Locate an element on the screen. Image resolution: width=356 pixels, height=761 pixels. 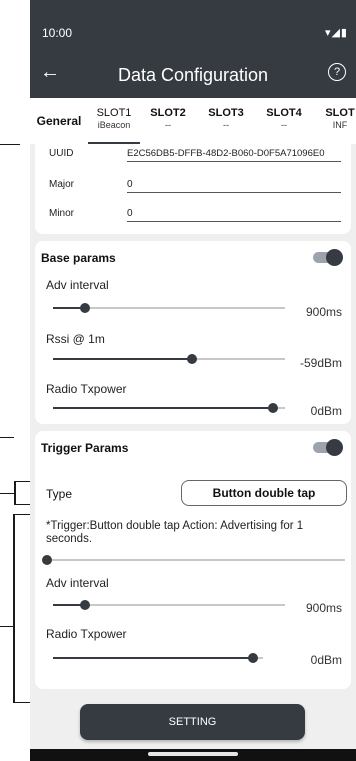
duration-slider is located at coordinates (193, 560).